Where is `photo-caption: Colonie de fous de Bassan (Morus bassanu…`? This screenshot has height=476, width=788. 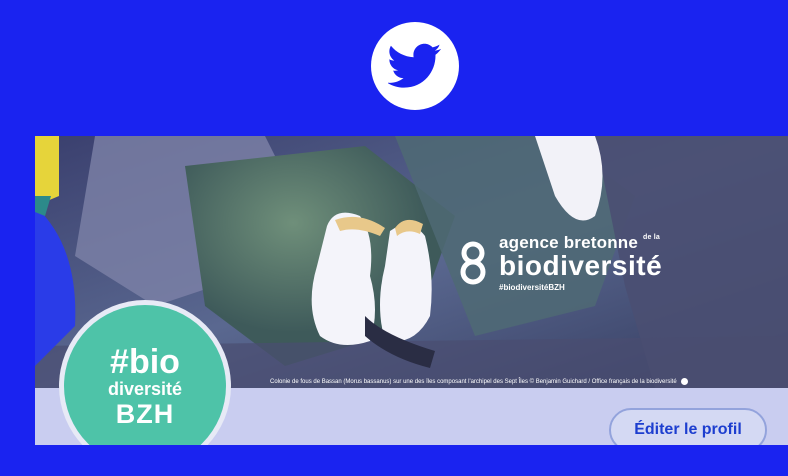 photo-caption: Colonie de fous de Bassan (Morus bassanu… is located at coordinates (479, 381).